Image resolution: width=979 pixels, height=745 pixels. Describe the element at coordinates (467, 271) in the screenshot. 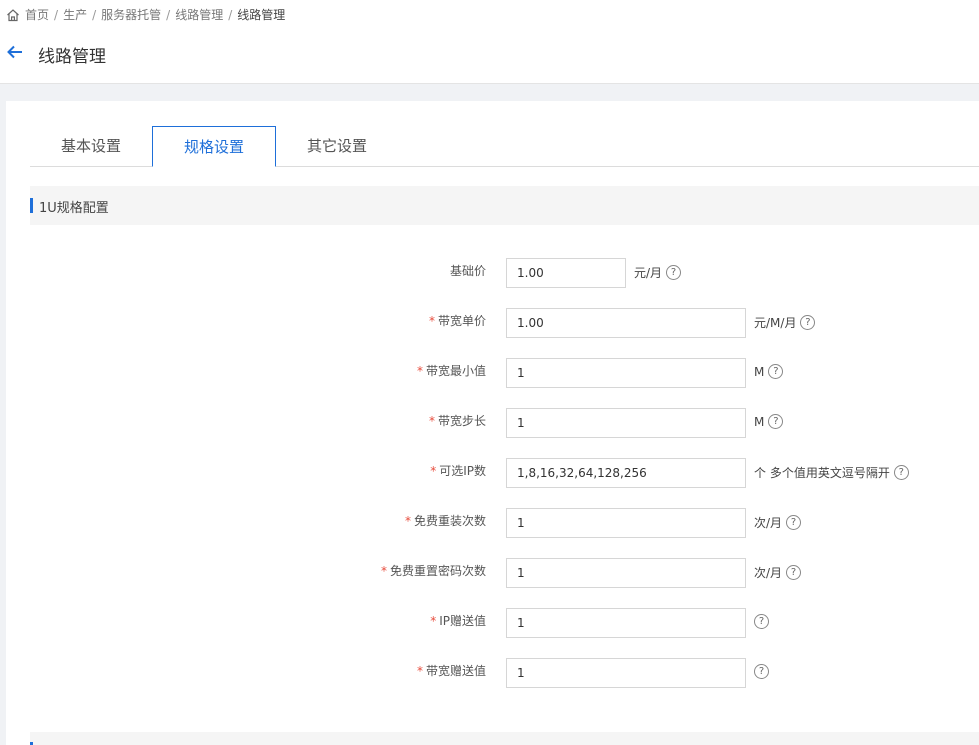

I see `field-label: 基础价` at that location.